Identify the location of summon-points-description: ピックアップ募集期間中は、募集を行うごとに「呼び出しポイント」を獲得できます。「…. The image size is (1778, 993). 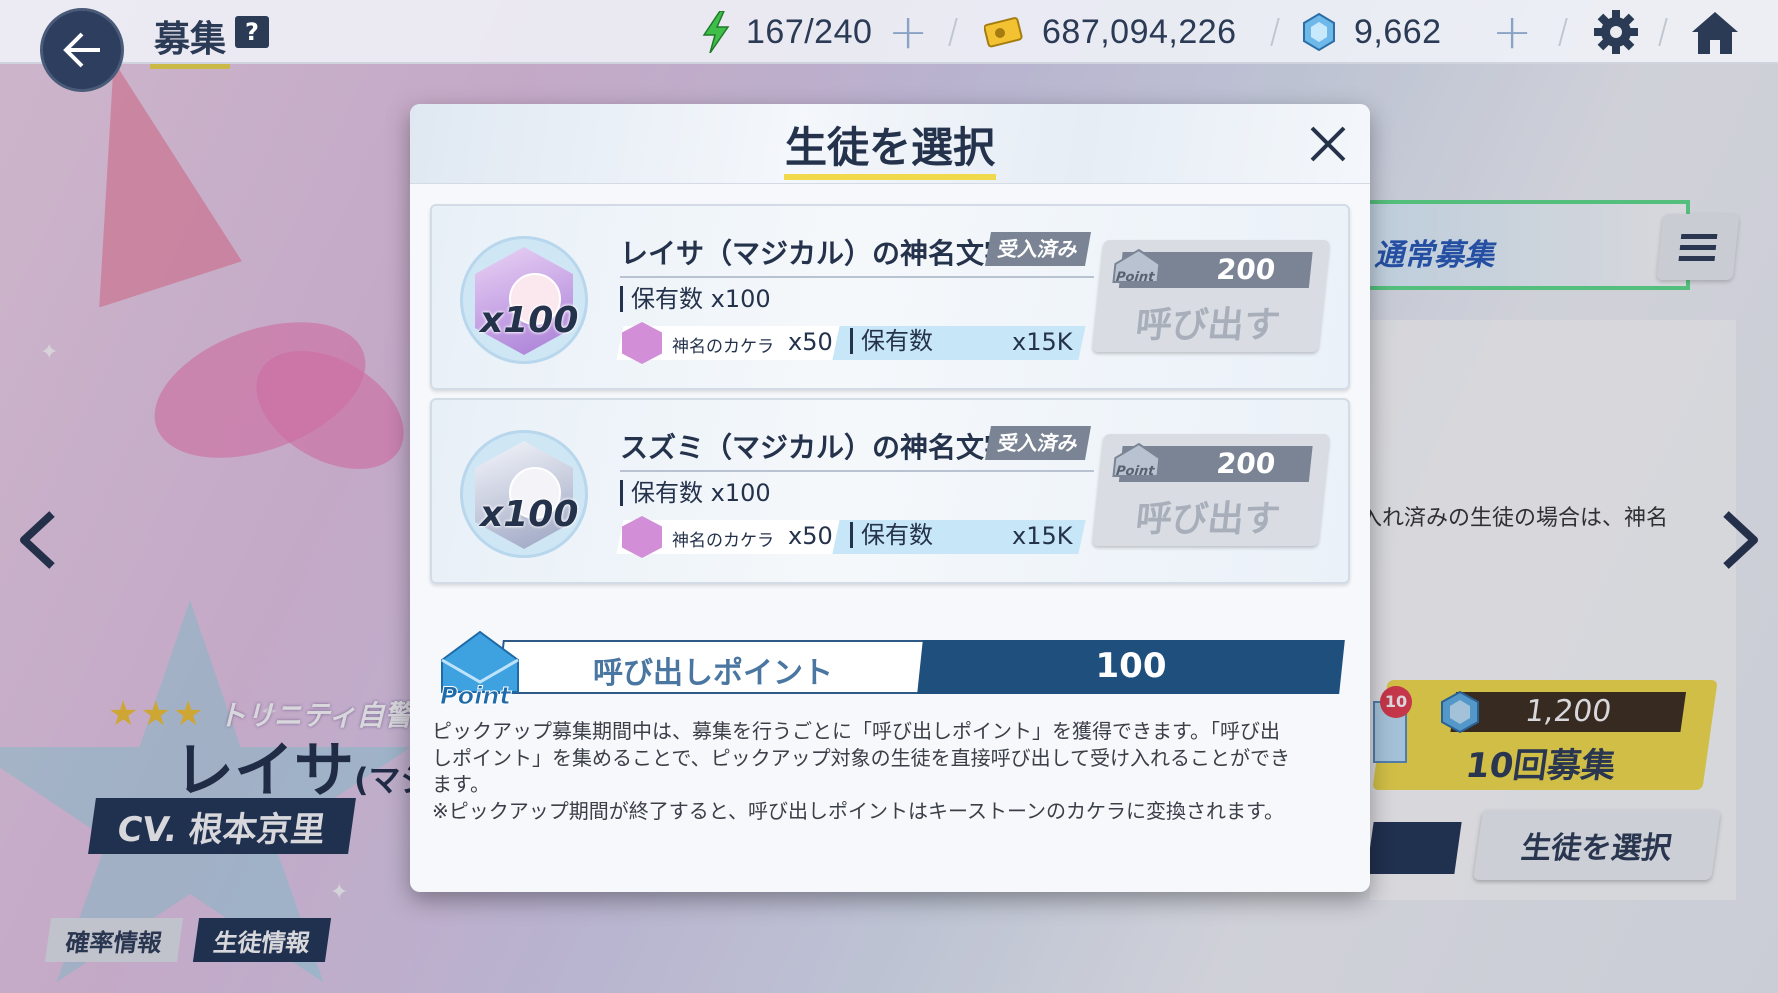
(892, 771).